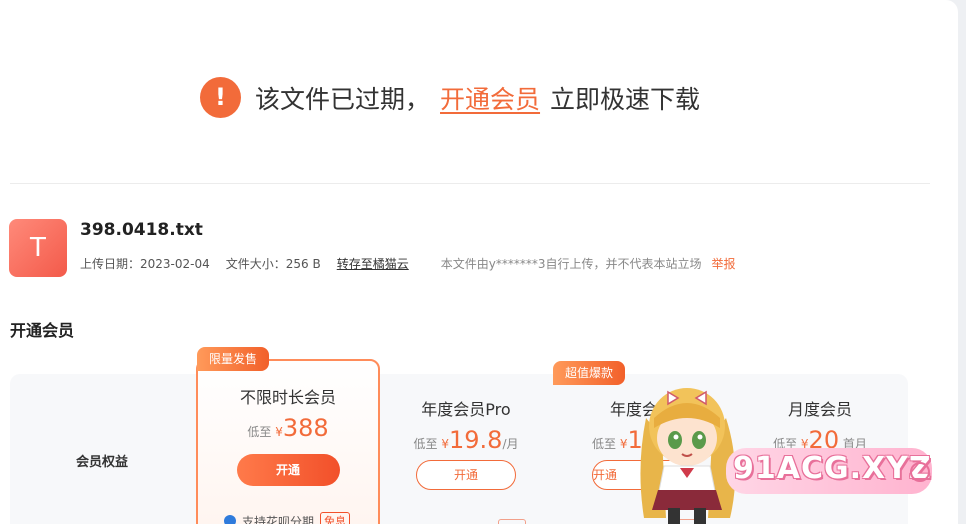  What do you see at coordinates (820, 425) in the screenshot?
I see `plan-monthly: 月度会员 低至 ¥20 首月` at bounding box center [820, 425].